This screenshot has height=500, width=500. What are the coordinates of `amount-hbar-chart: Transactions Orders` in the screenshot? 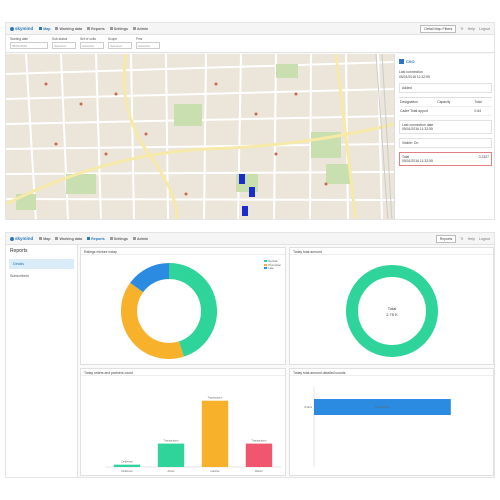 It's located at (377, 427).